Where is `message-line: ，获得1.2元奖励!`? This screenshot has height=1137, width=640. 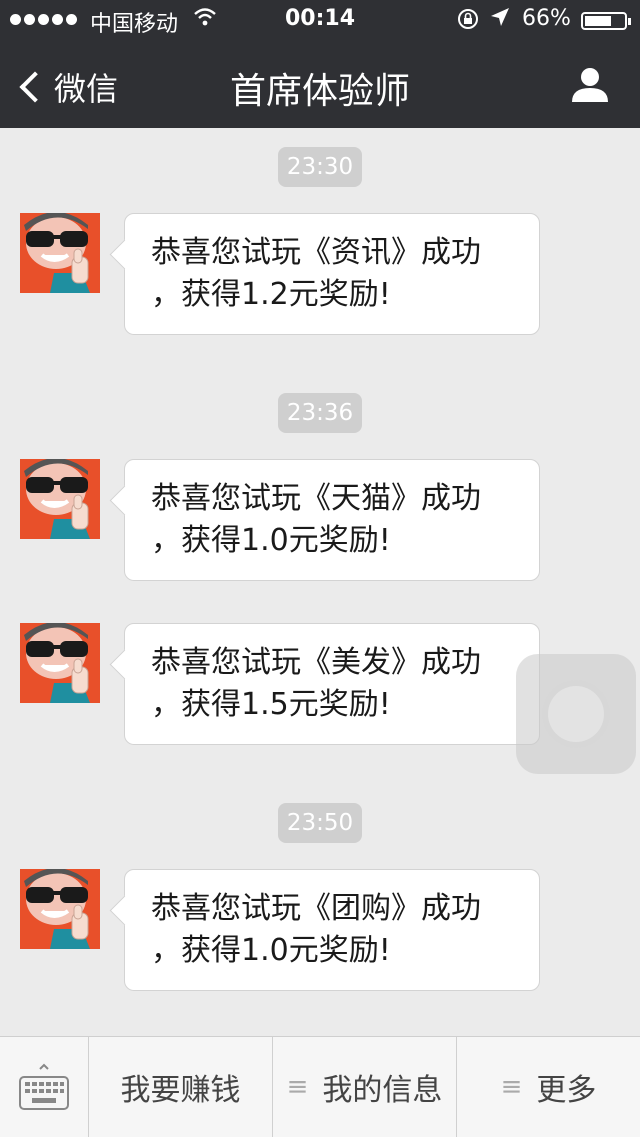
message-line: ，获得1.2元奖励! is located at coordinates (271, 294).